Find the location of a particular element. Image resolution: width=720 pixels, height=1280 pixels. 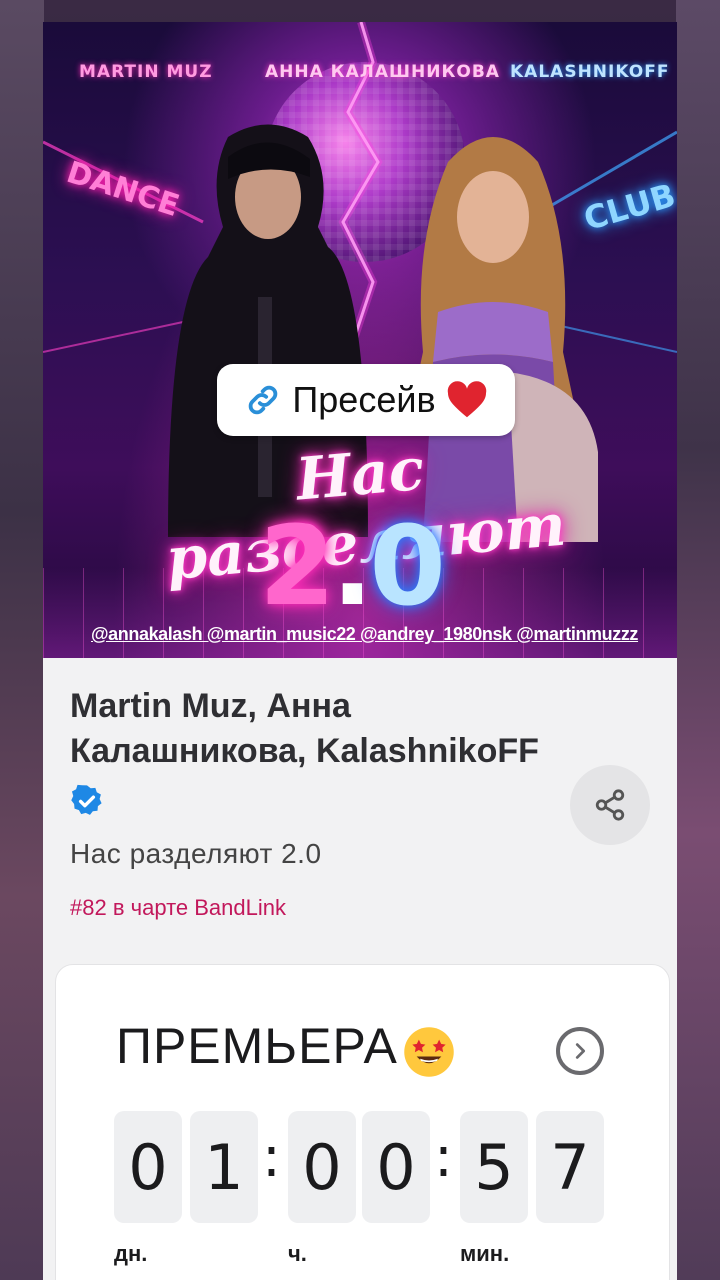

presave-label: Пресейв is located at coordinates (364, 399).